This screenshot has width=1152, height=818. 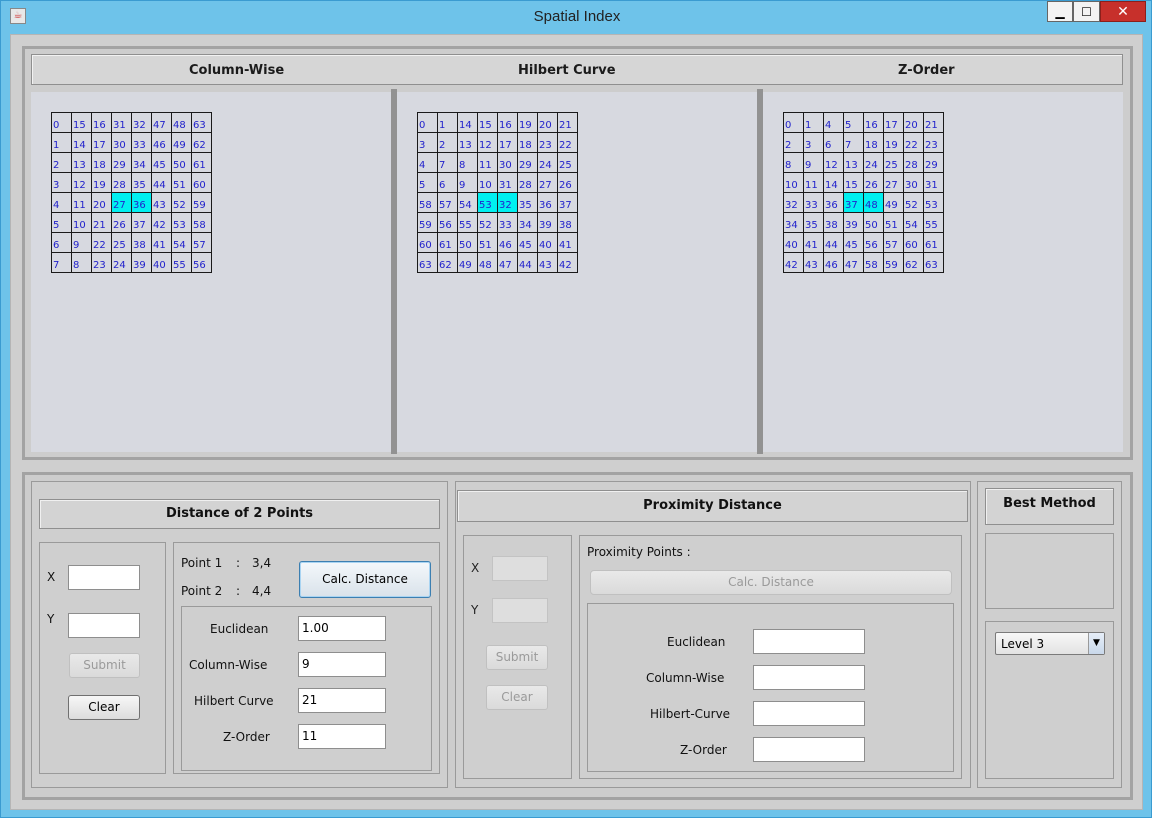 What do you see at coordinates (528, 123) in the screenshot?
I see `grid-cell: 19` at bounding box center [528, 123].